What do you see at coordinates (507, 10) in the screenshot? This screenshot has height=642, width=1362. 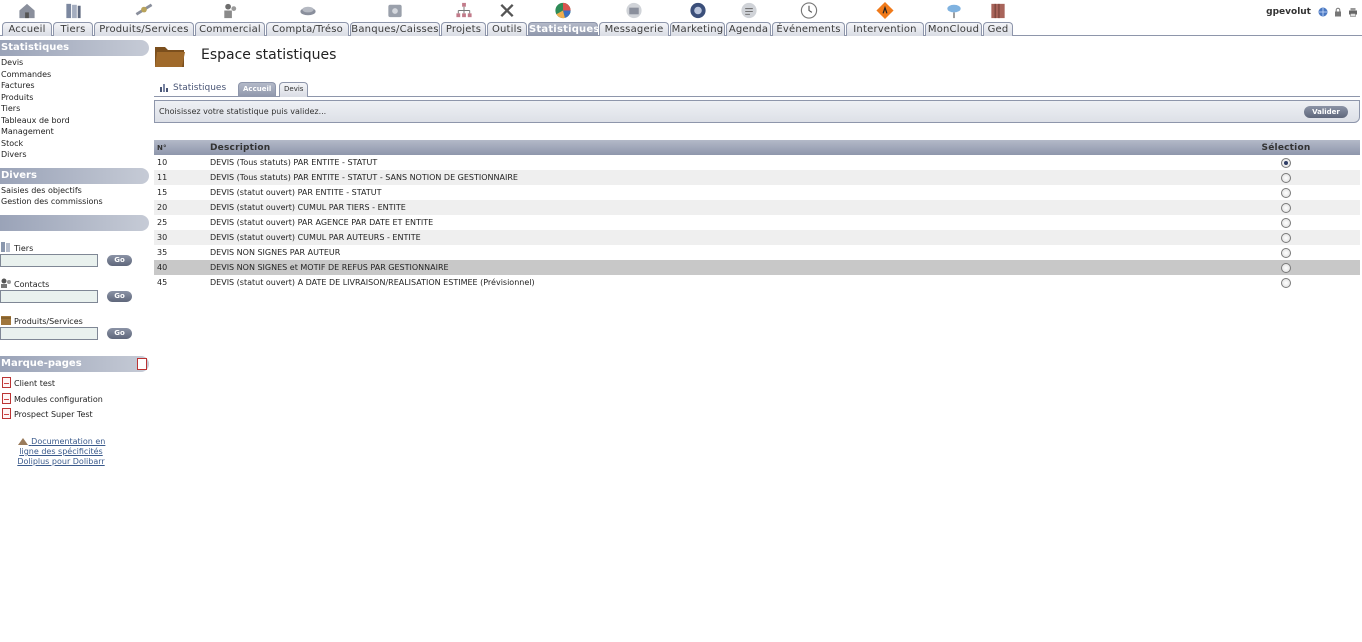 I see `tools-icon` at bounding box center [507, 10].